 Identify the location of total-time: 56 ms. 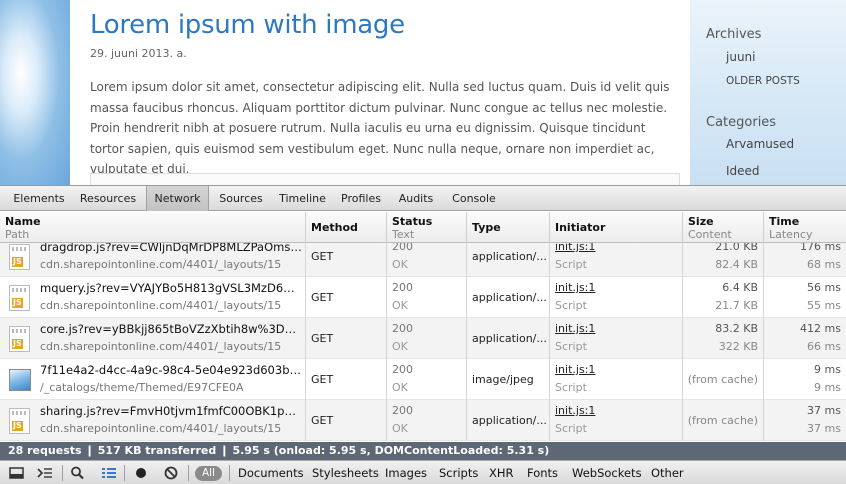
(824, 287).